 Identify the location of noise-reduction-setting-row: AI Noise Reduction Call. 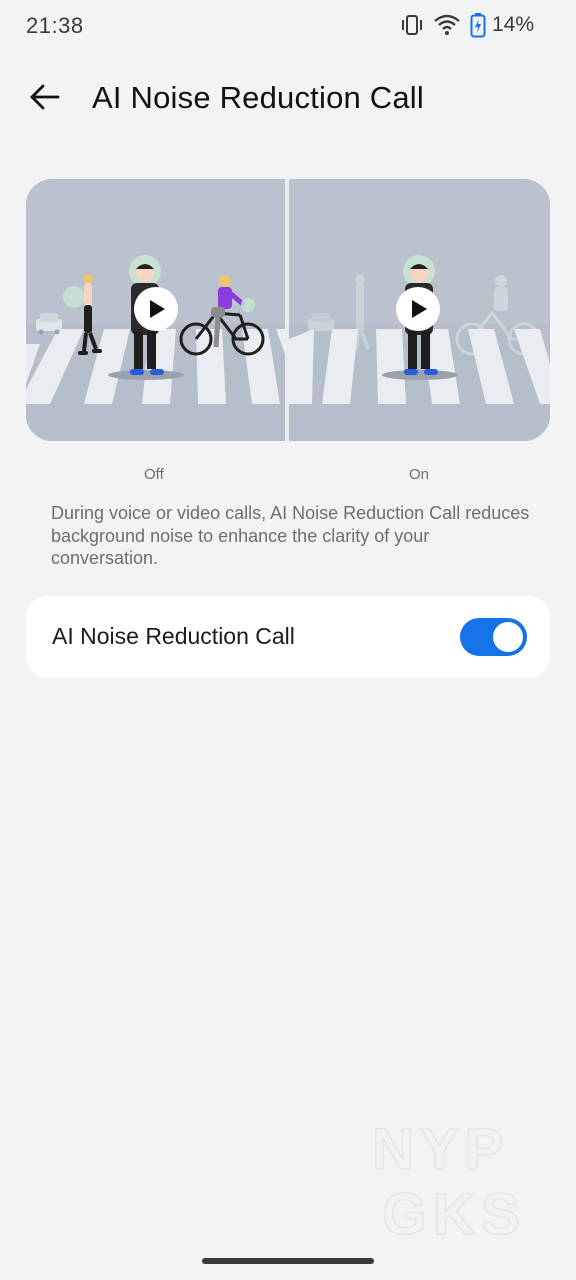
(288, 637).